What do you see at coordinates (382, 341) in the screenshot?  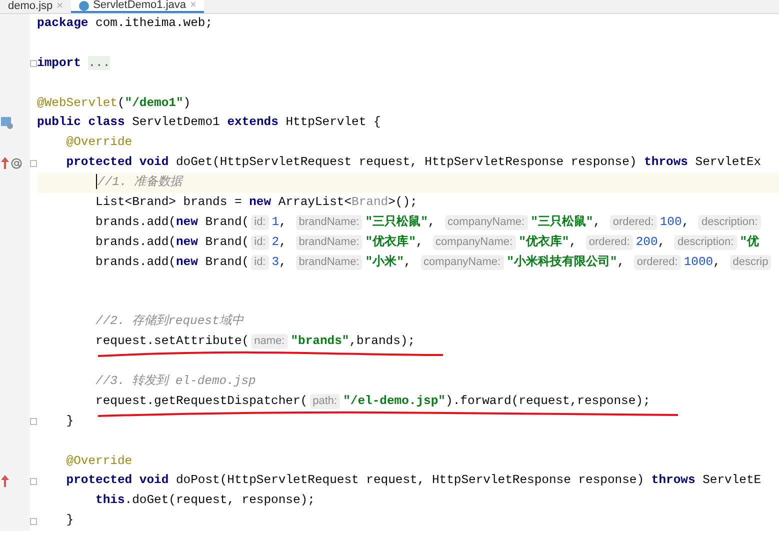 I see `code-token: ,brands);` at bounding box center [382, 341].